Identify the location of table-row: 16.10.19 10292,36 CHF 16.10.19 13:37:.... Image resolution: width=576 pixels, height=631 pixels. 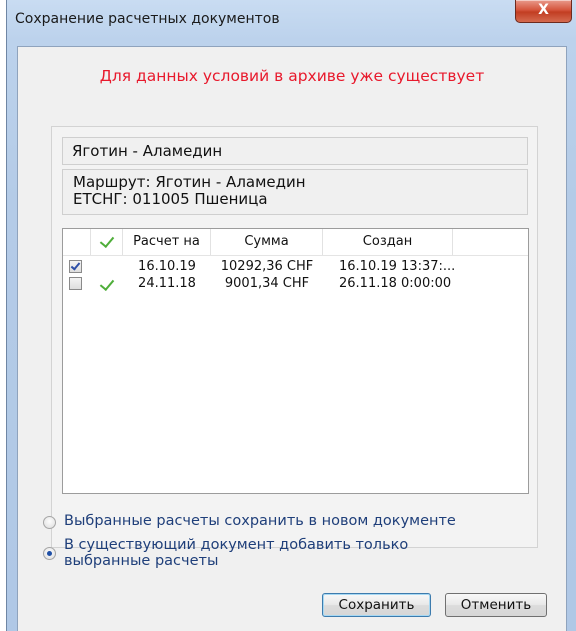
(295, 267).